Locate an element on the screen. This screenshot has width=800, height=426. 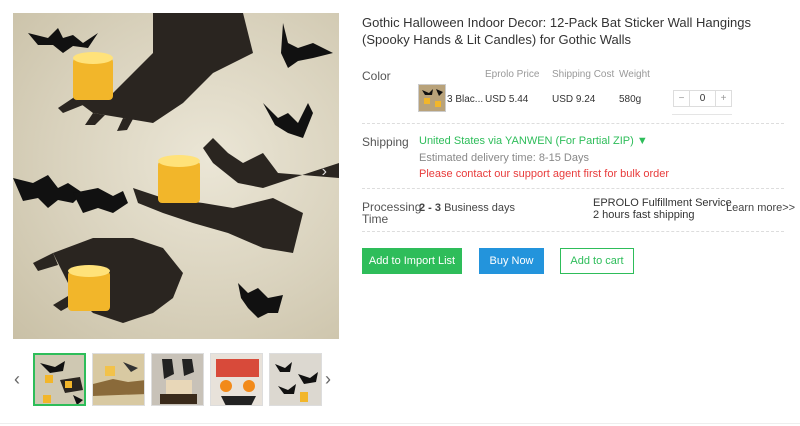
buy-now-button: Buy Now is located at coordinates (511, 261).